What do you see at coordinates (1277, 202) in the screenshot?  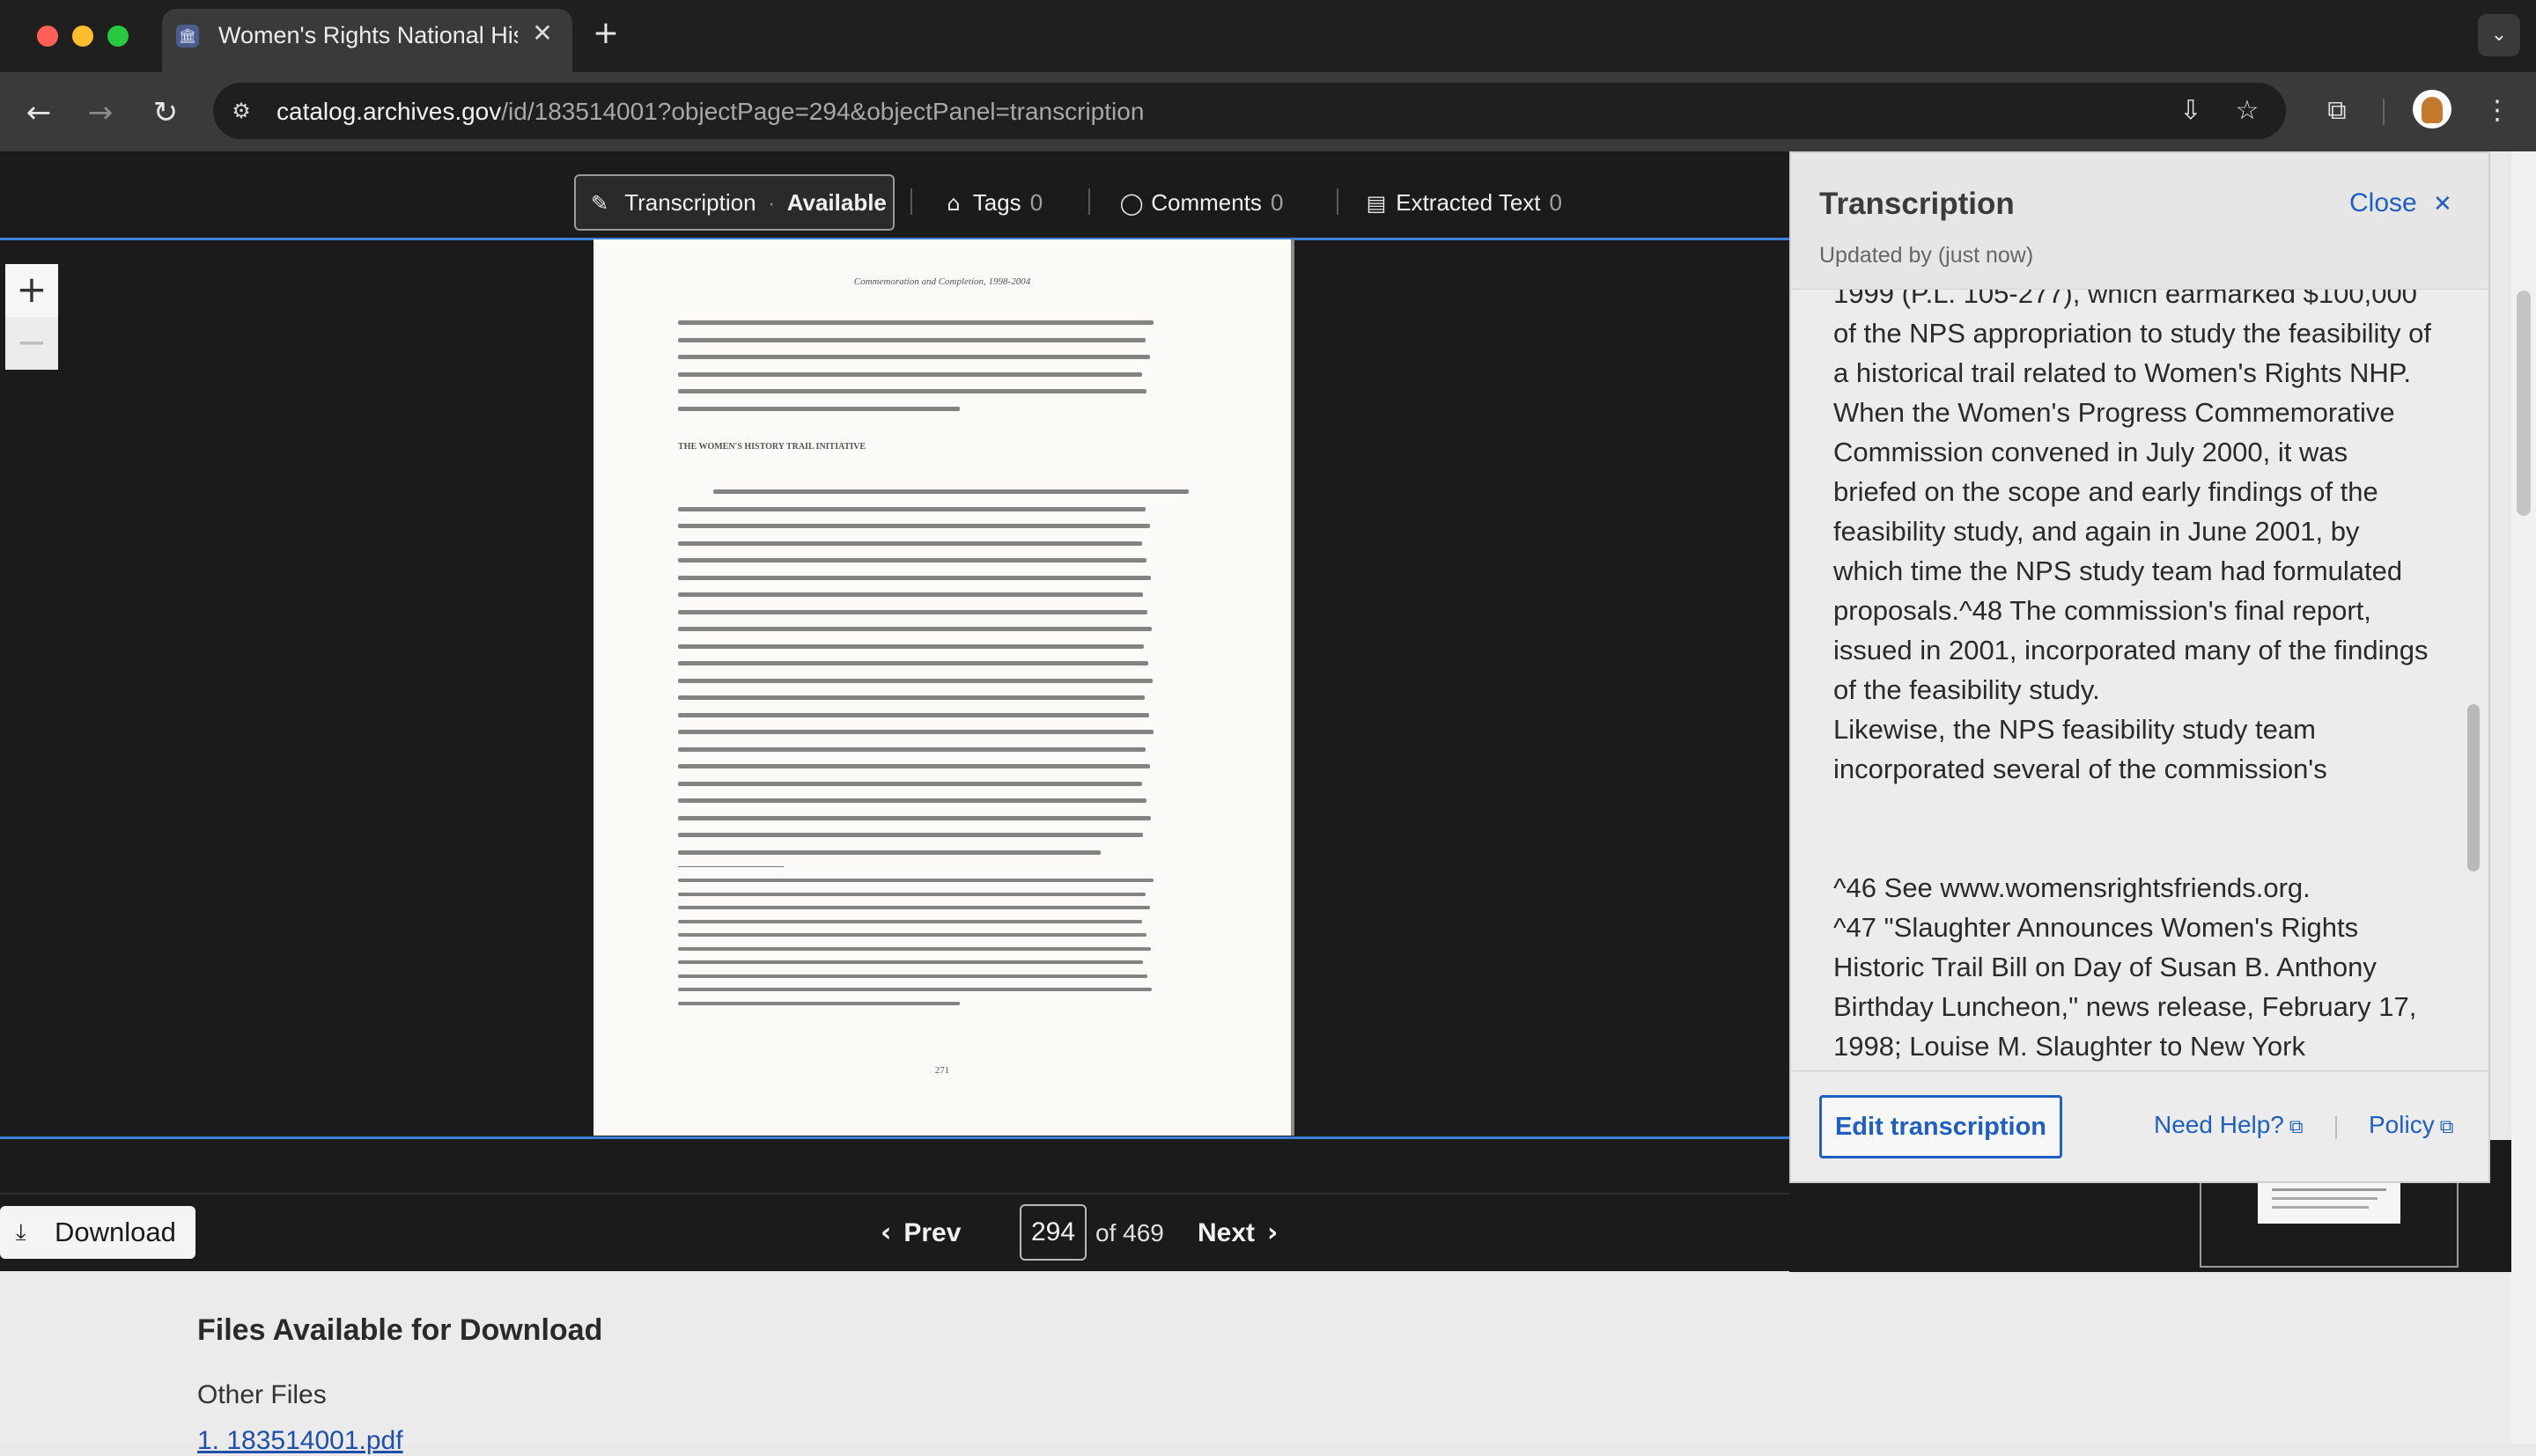 I see `comments-count: 0` at bounding box center [1277, 202].